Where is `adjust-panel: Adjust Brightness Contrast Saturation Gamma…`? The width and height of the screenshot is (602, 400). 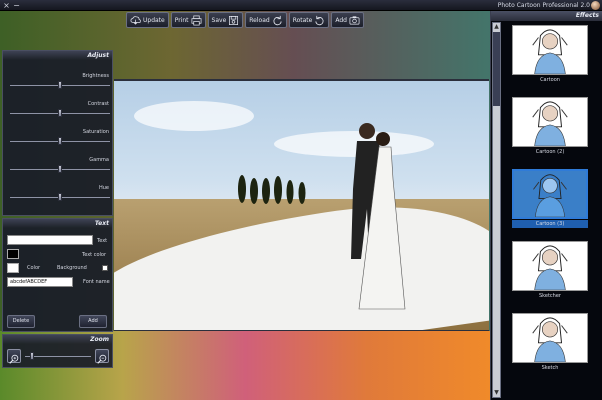
adjust-panel: Adjust Brightness Contrast Saturation Gamma… is located at coordinates (57, 133).